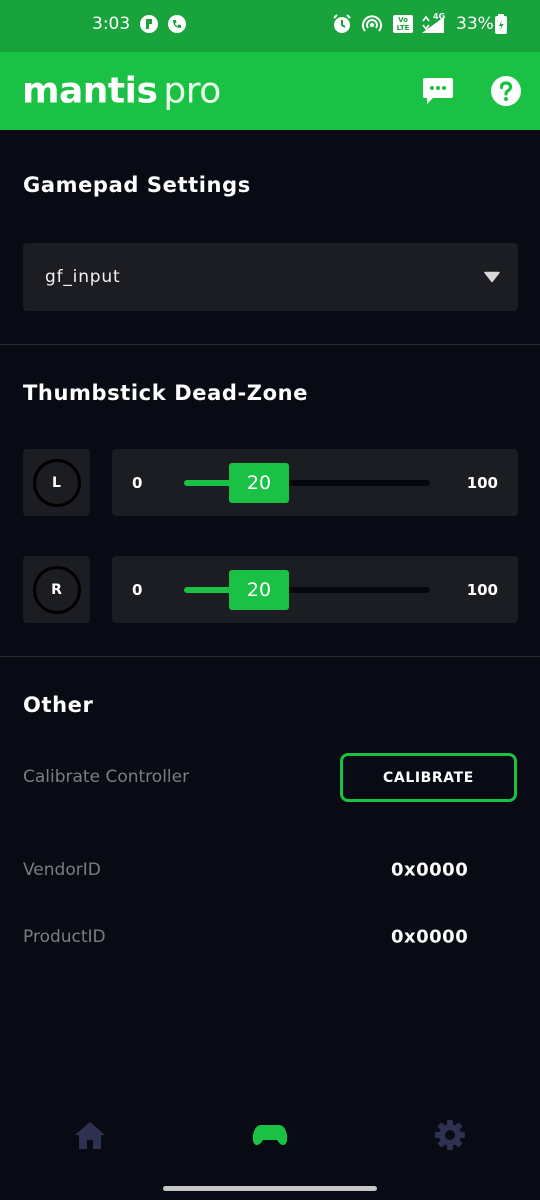 This screenshot has width=540, height=1200. Describe the element at coordinates (58, 705) in the screenshot. I see `other-title: Other` at that location.